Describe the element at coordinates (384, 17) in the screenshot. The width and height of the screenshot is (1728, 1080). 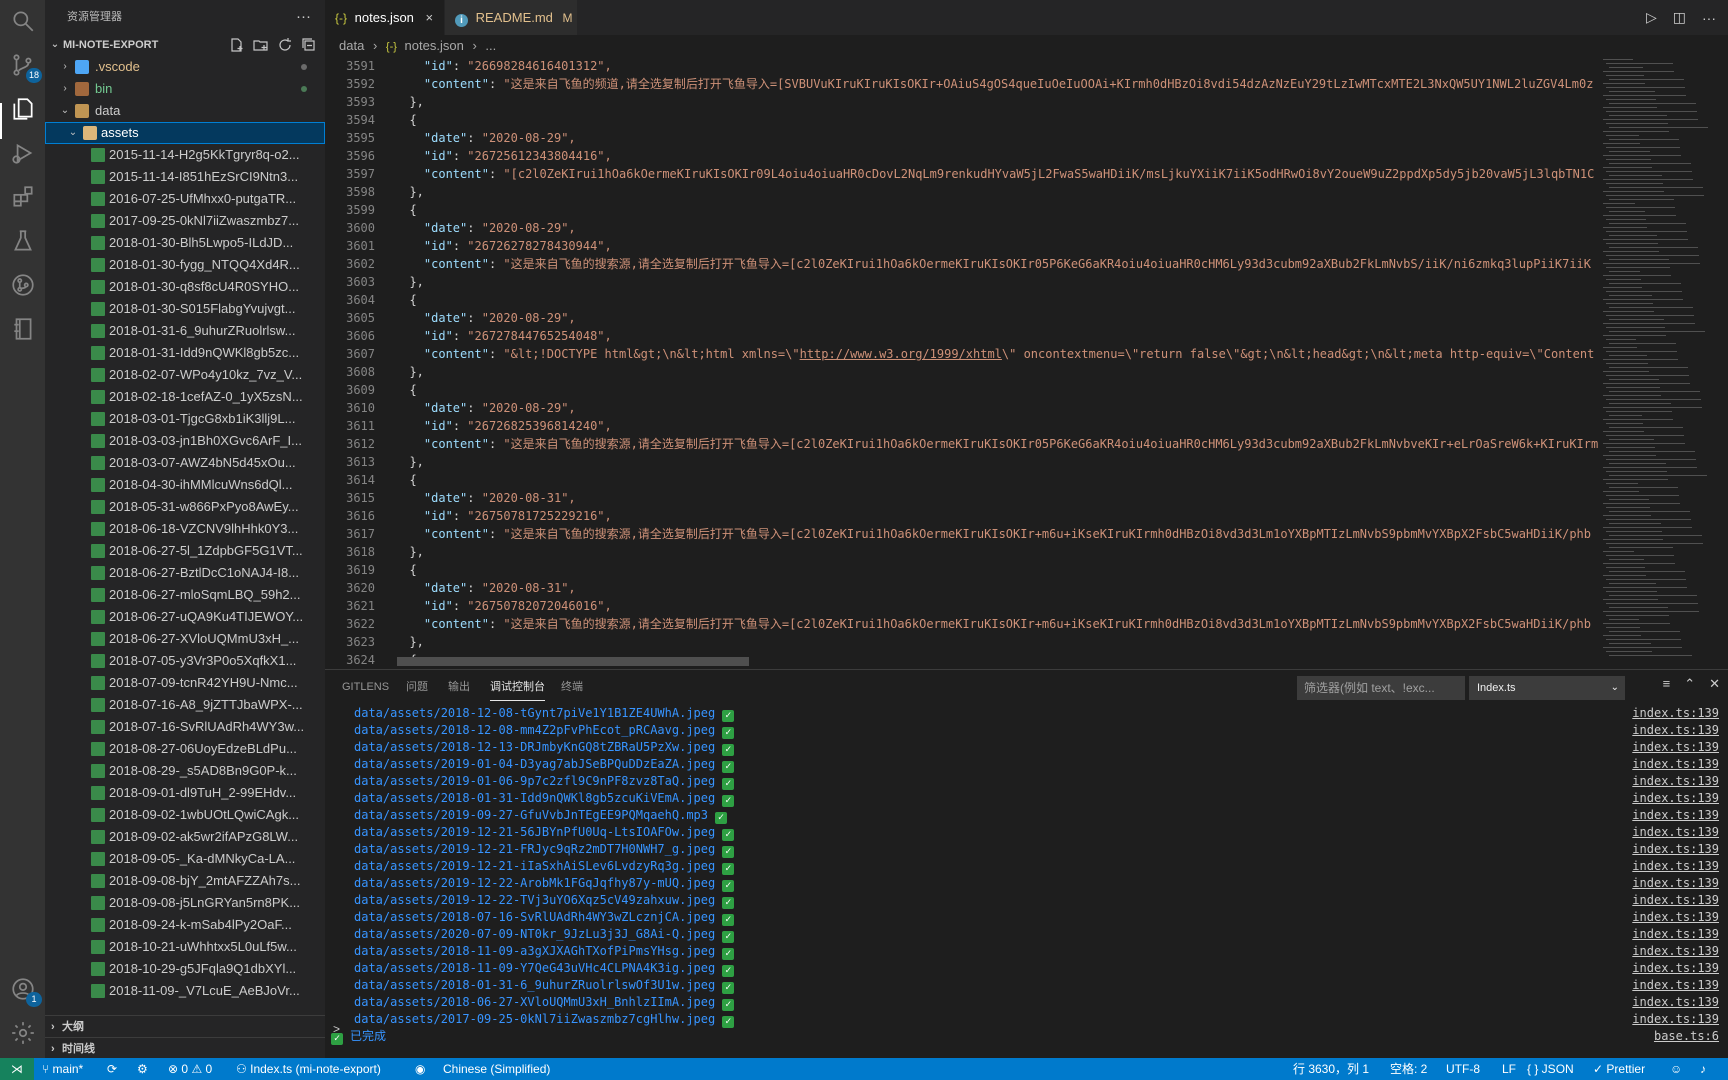
I see `tab-notes-json: {-} notes.json ×` at that location.